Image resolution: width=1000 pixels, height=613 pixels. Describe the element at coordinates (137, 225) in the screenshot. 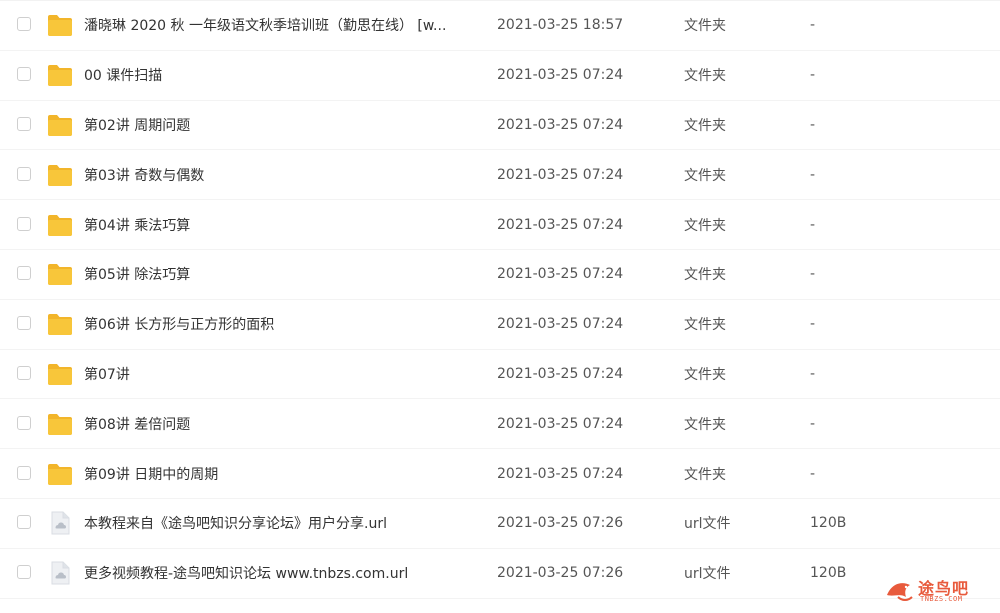

I see `file-name: 第04讲 乘法巧算` at that location.